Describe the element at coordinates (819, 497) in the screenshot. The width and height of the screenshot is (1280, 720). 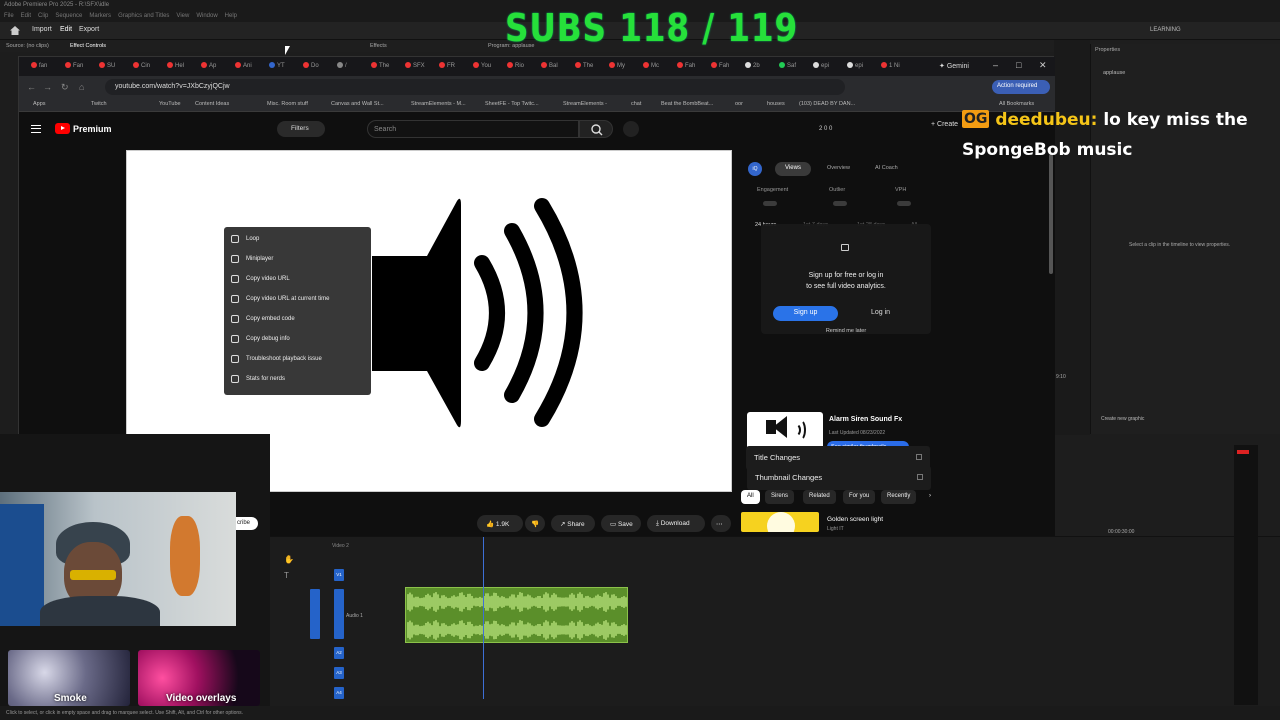
I see `chip-related: Related` at that location.